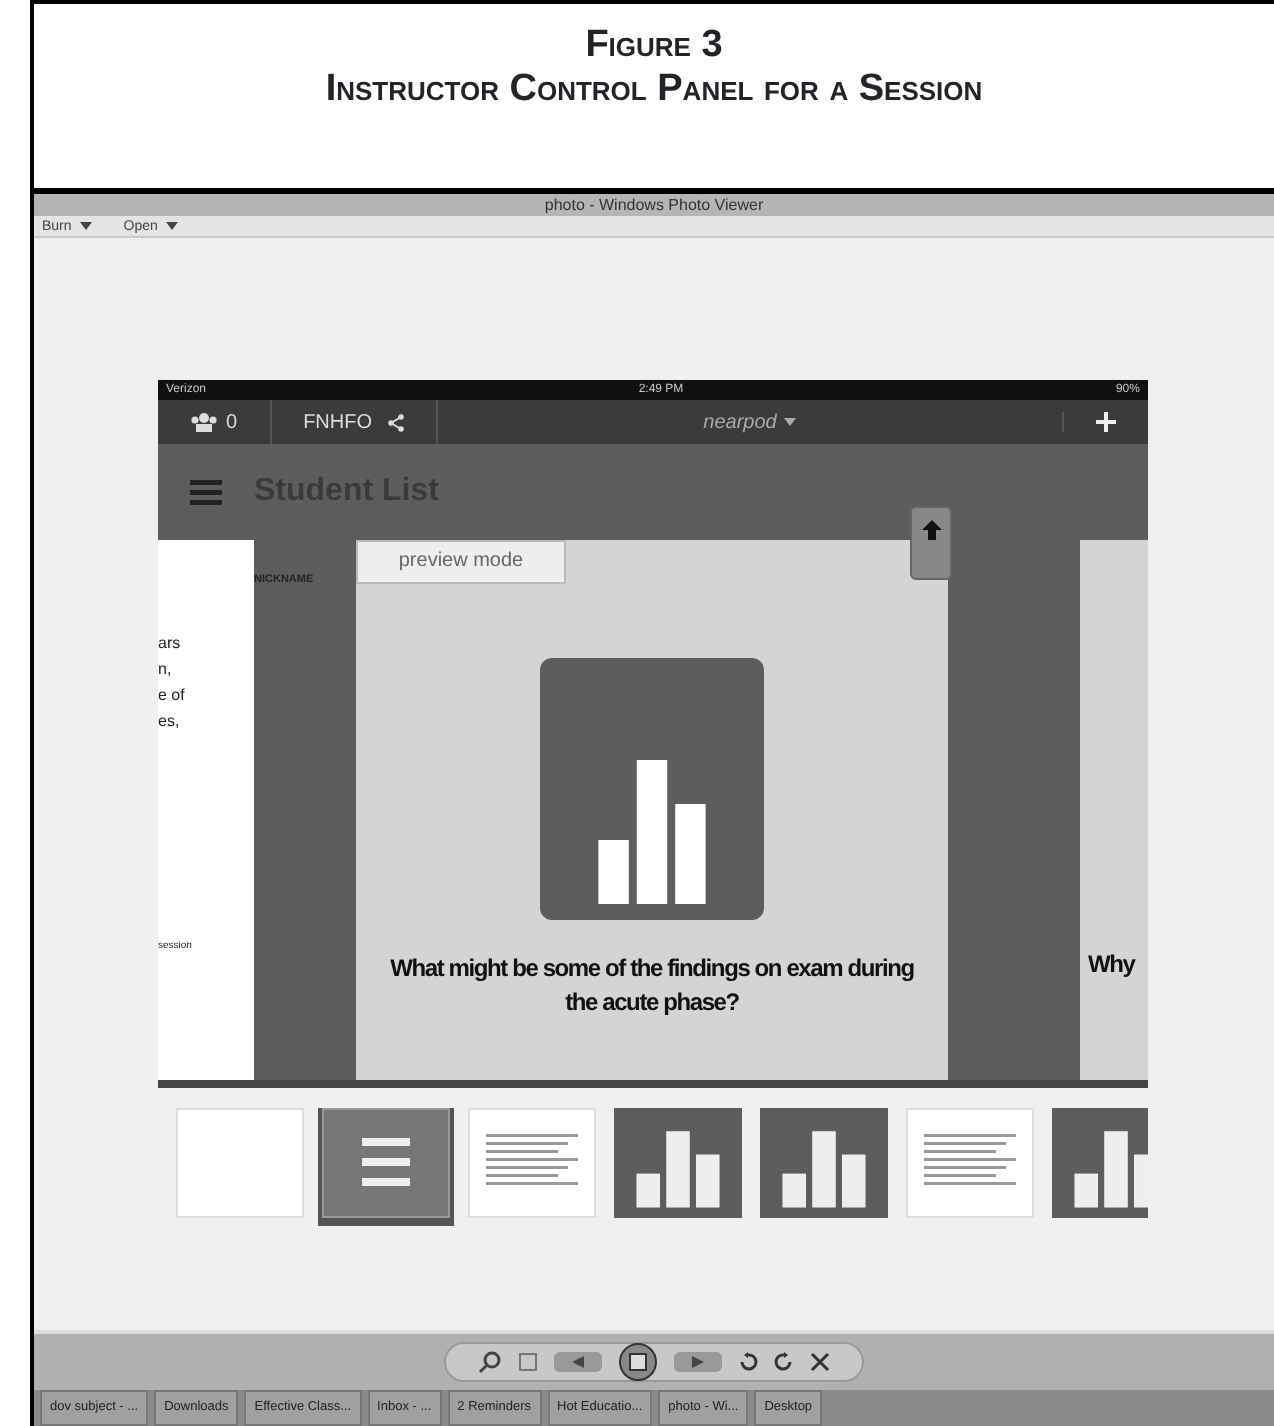  I want to click on share-icon, so click(396, 422).